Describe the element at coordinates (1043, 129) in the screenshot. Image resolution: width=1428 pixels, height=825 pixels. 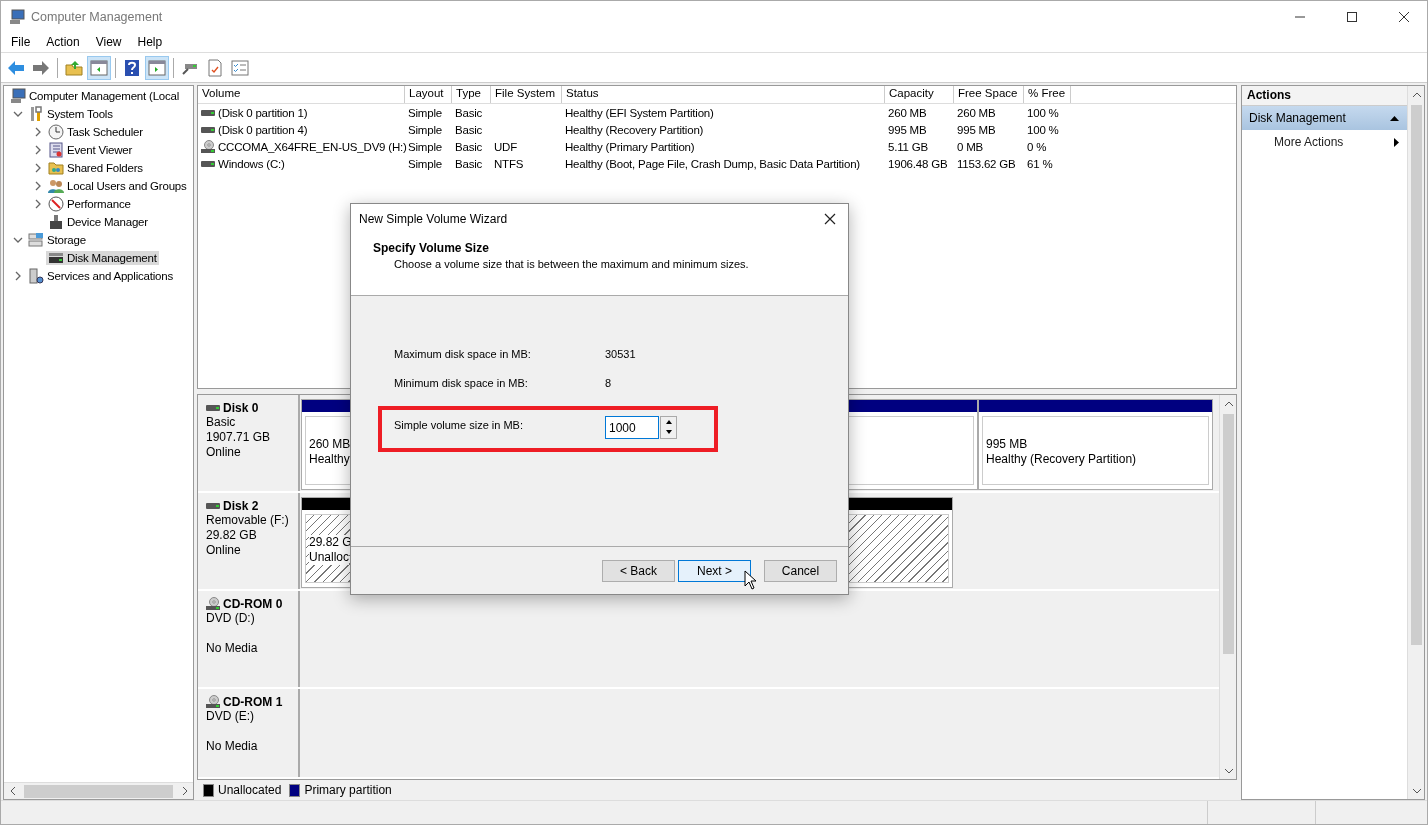
I see `table-cell: 100 %` at that location.